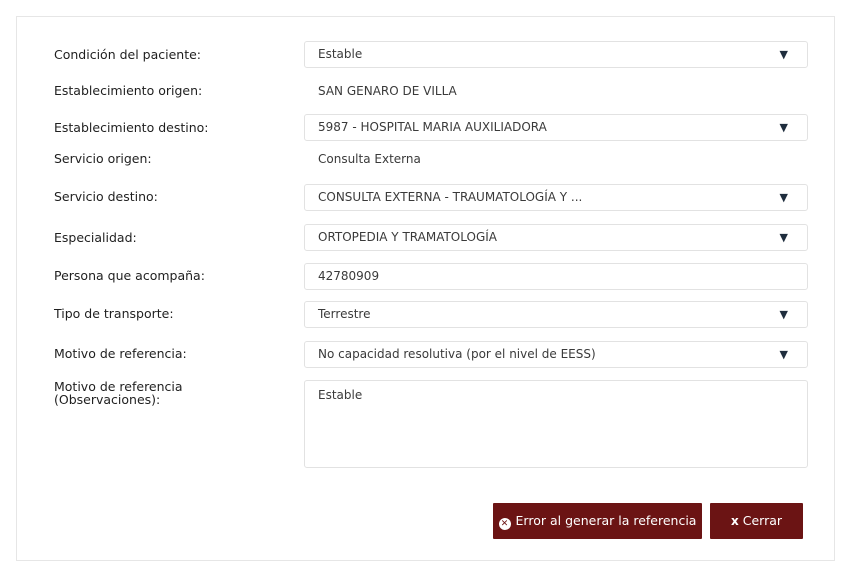  I want to click on close-button: x Cerrar, so click(756, 521).